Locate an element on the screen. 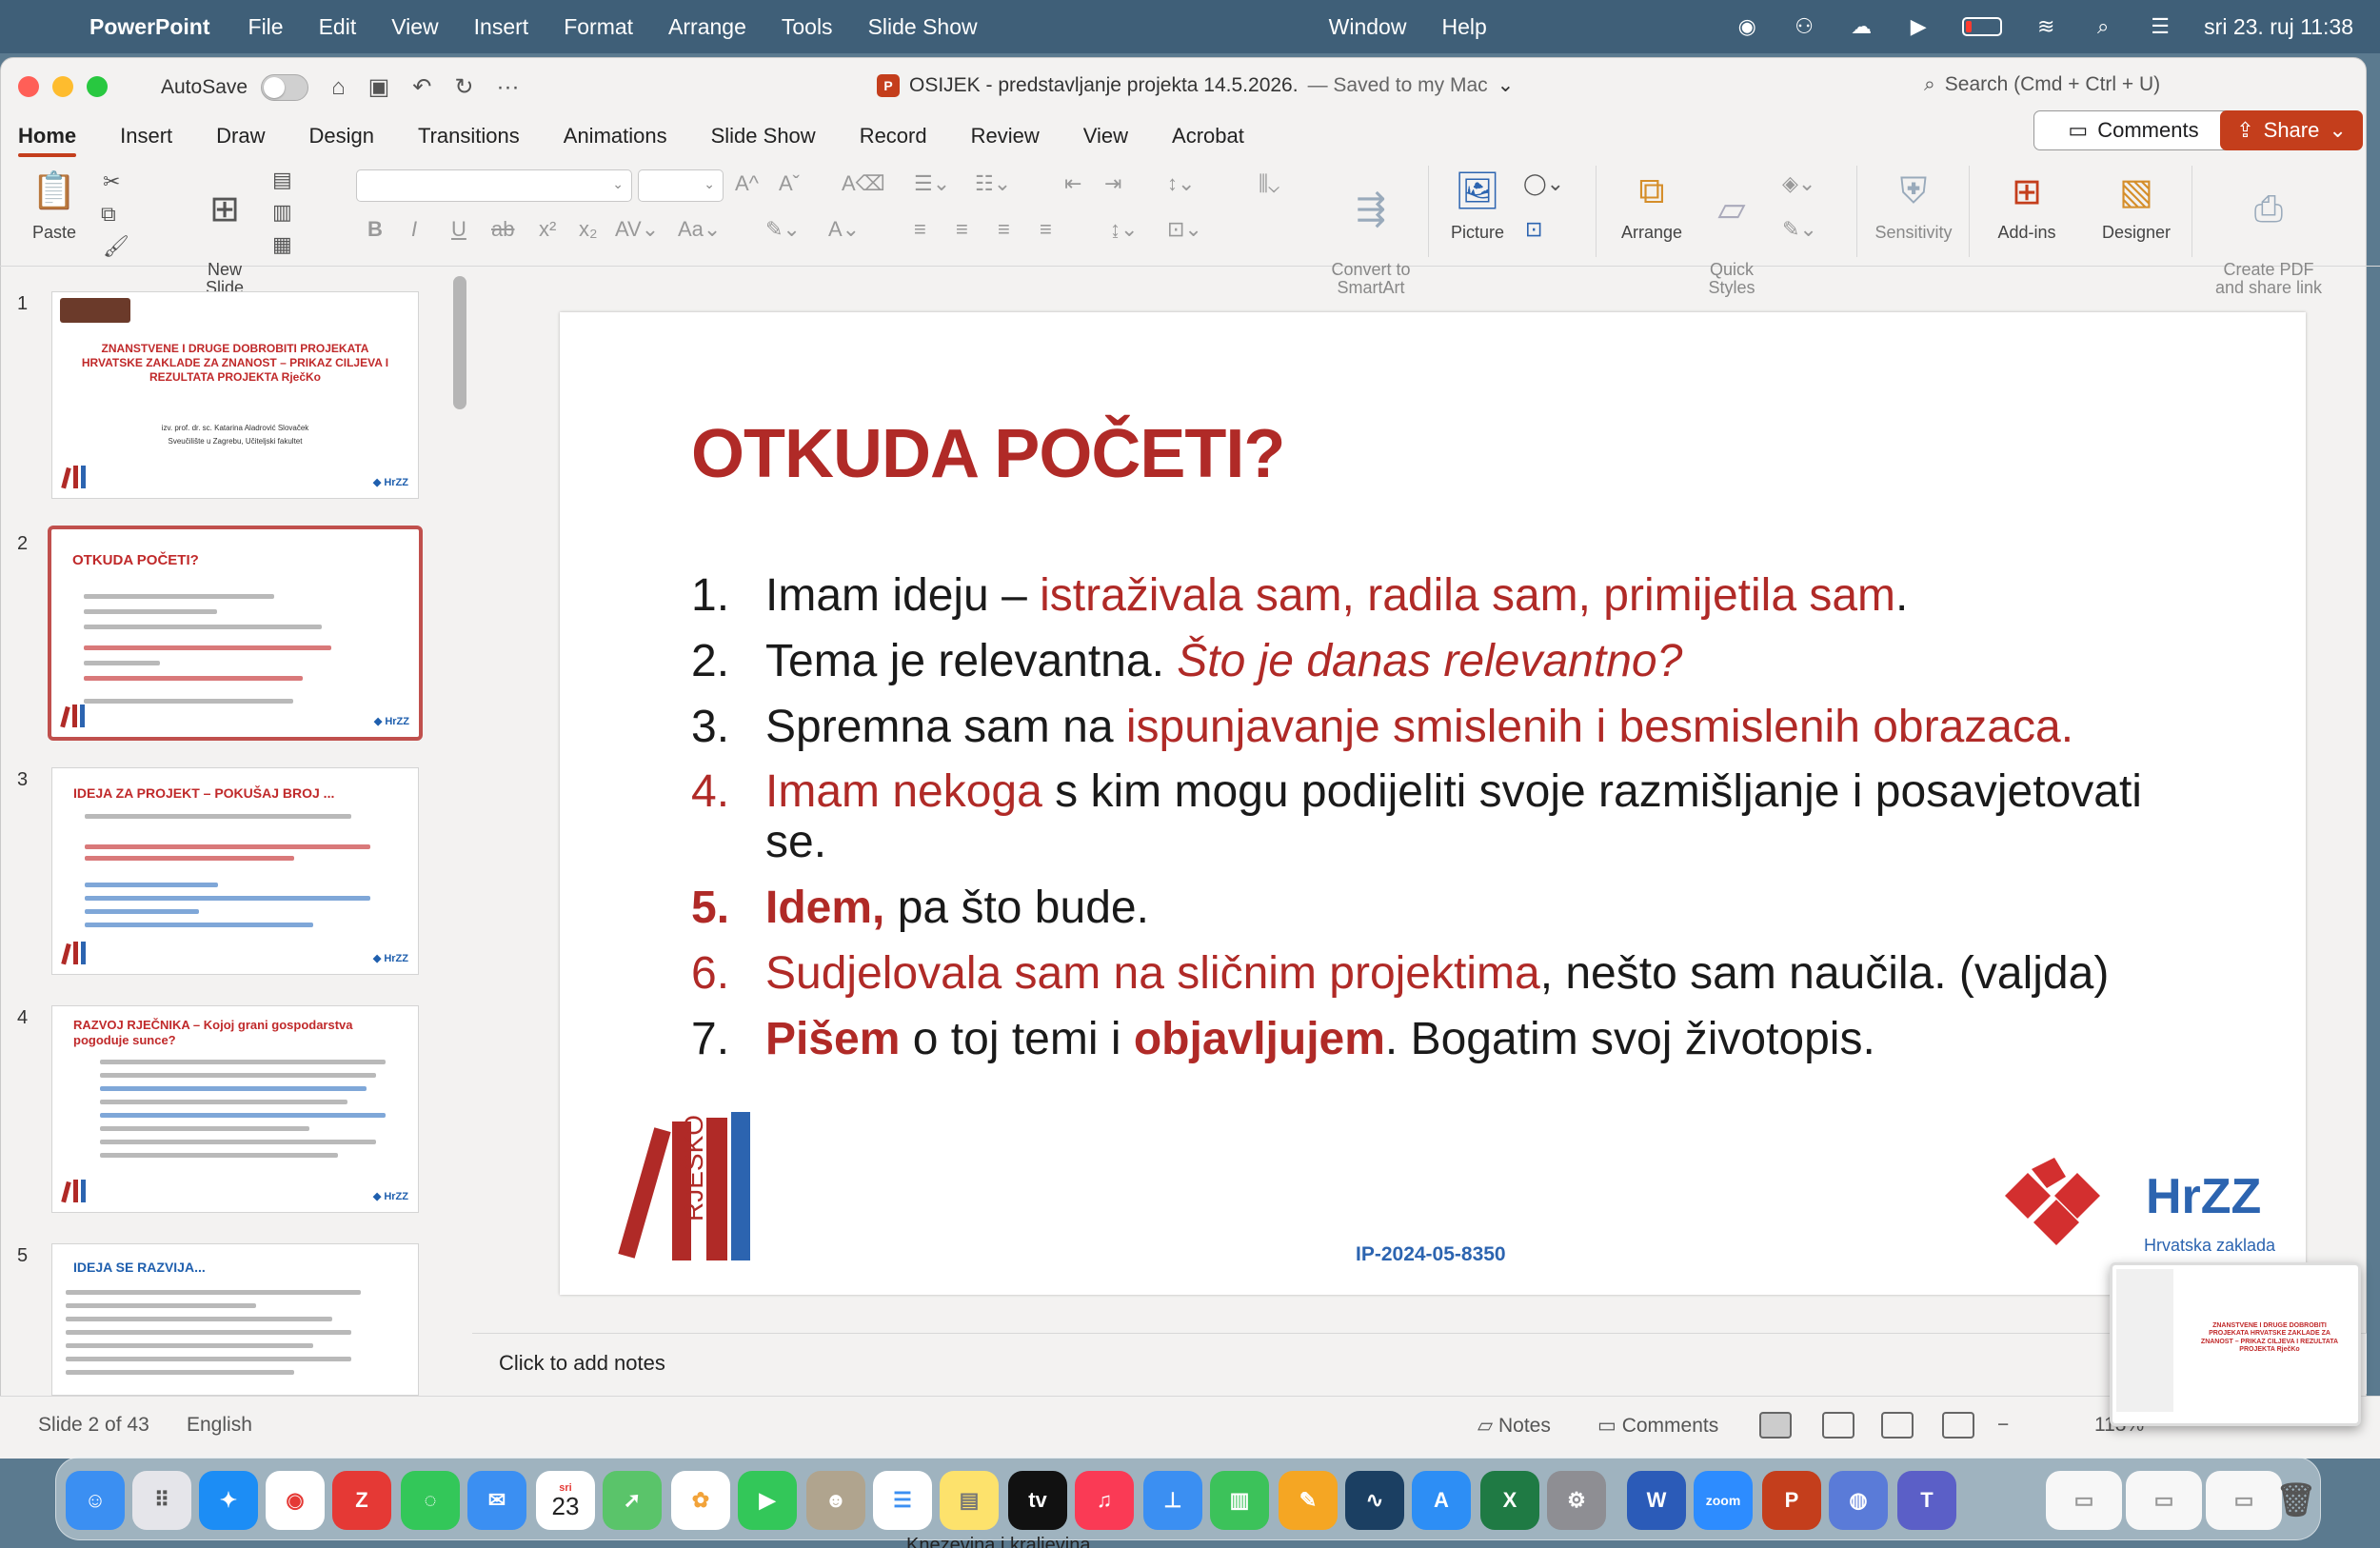 The width and height of the screenshot is (2380, 1548). tab-design: Design is located at coordinates (341, 136).